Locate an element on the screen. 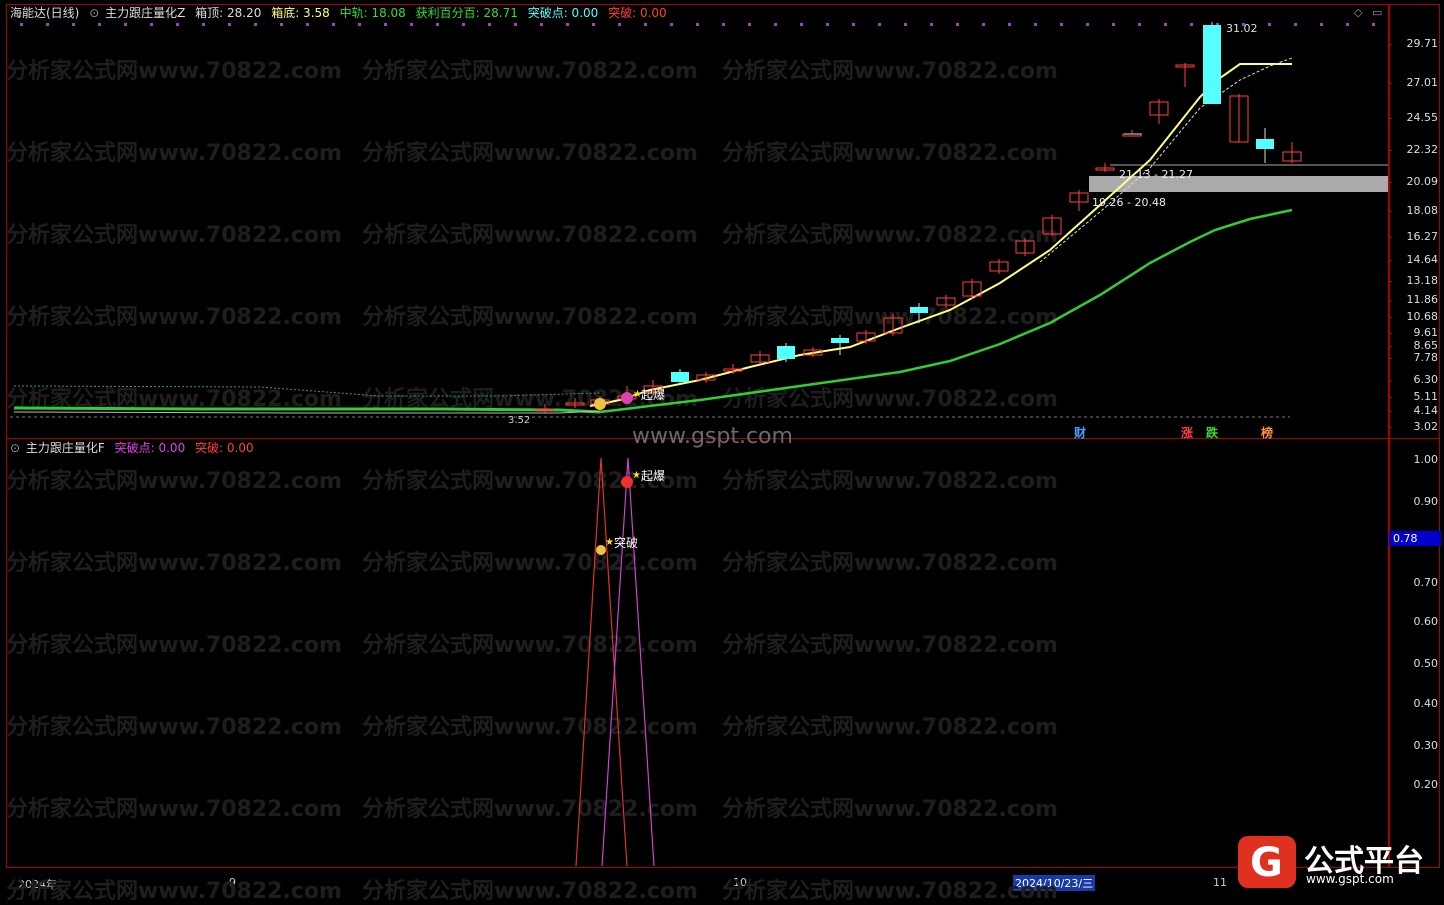  event-badge-rank: 榜 is located at coordinates (1267, 432).